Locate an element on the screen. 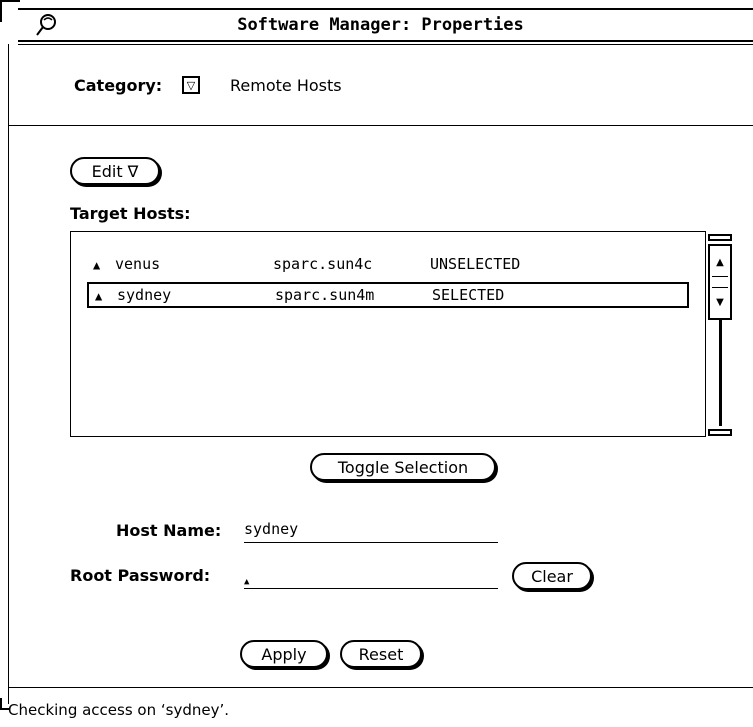  scrollbar-bottom-cable-anchor is located at coordinates (720, 432).